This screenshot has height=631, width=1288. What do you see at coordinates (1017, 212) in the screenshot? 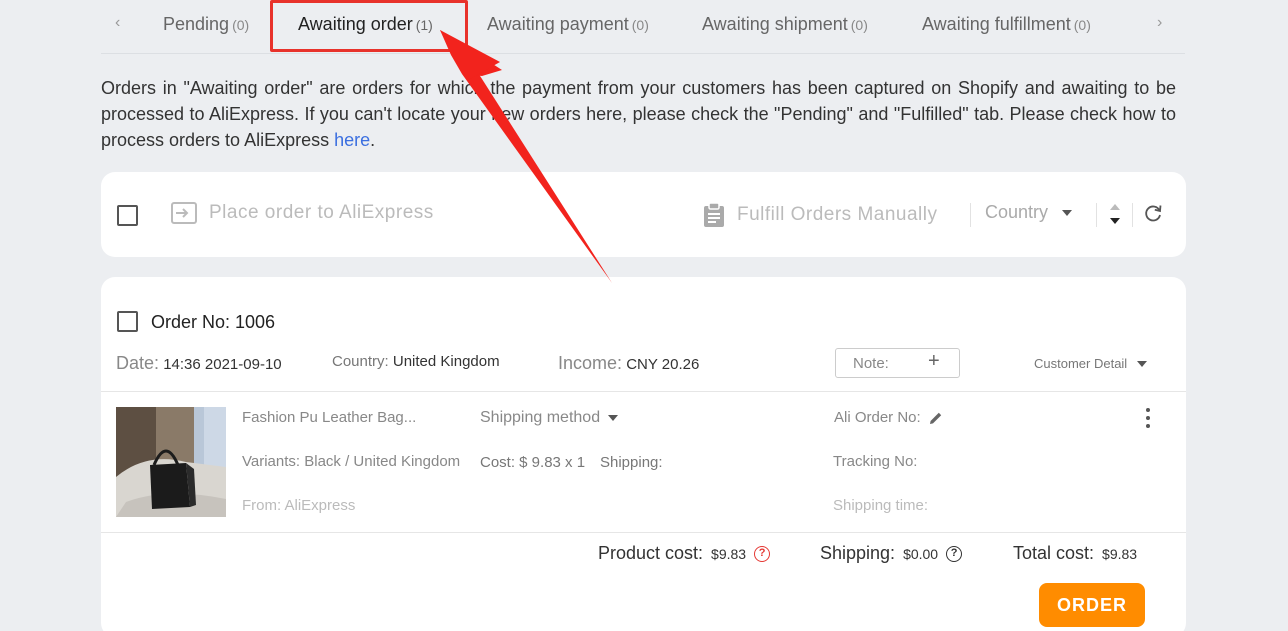
I see `country-select-label: Country` at bounding box center [1017, 212].